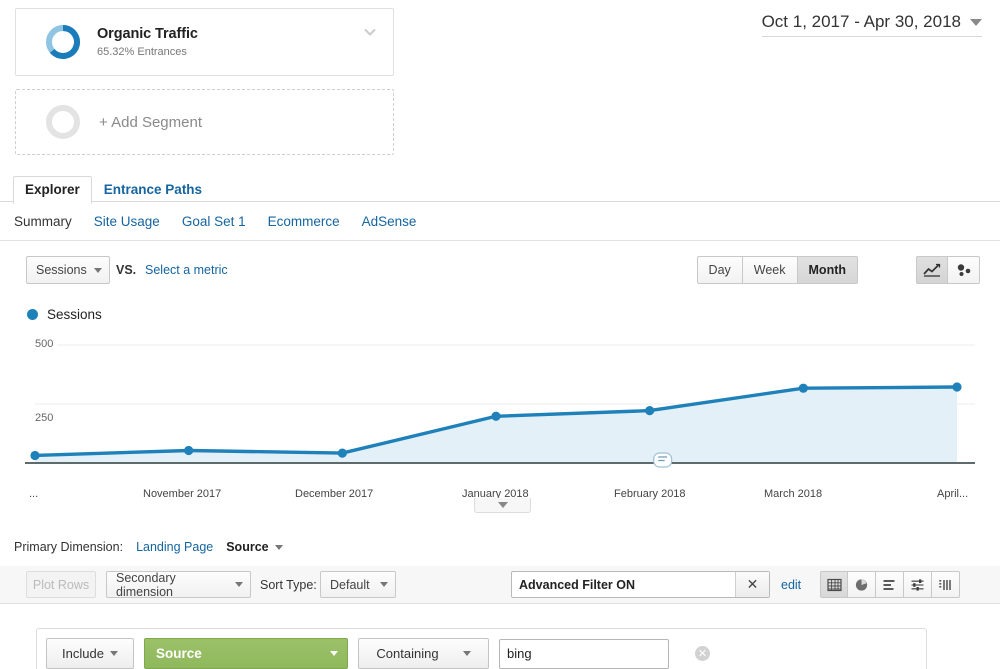  Describe the element at coordinates (186, 270) in the screenshot. I see `select-a-metric-link: Select a metric` at that location.